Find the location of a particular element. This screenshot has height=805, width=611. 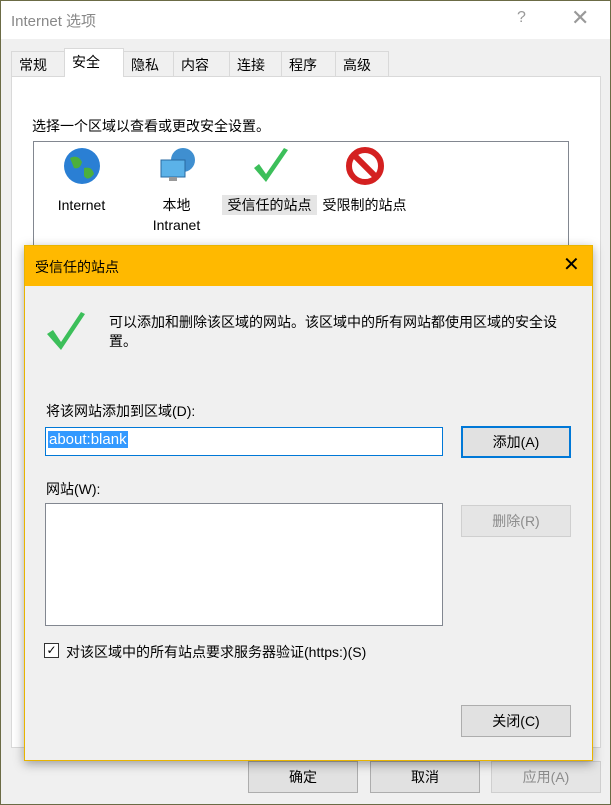

https-checkbox: ✓ is located at coordinates (51, 650).